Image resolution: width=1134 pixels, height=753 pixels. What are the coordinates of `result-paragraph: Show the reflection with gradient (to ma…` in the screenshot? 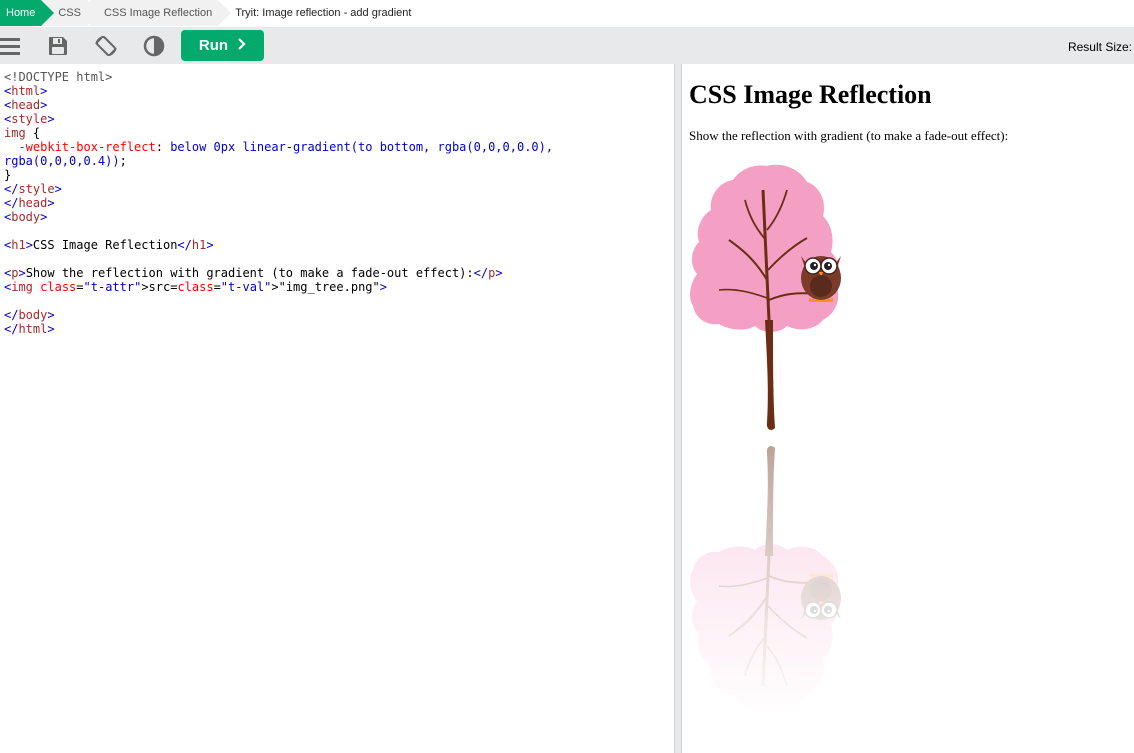 It's located at (849, 135).